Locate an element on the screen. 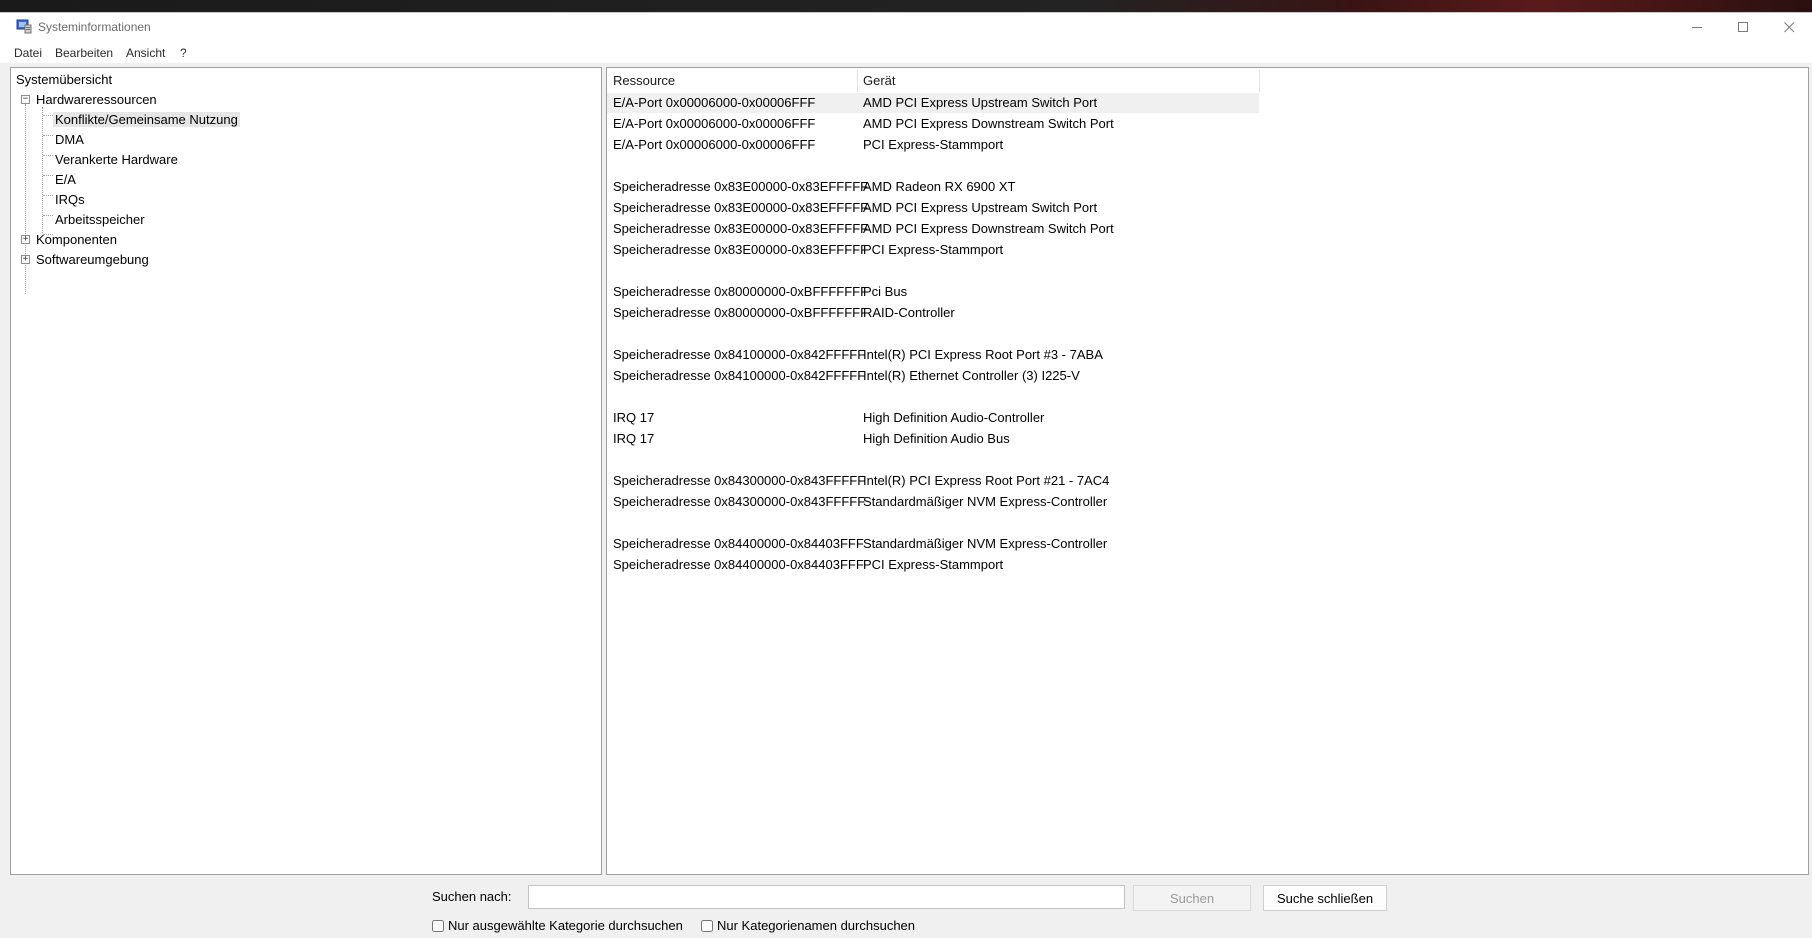 The image size is (1812, 938). checkbox-category-names: Nur Kategorienamen durchsuchen is located at coordinates (808, 925).